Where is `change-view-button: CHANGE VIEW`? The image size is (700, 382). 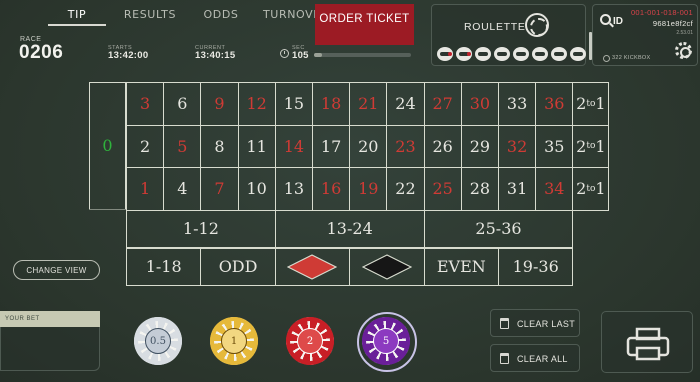
change-view-button: CHANGE VIEW is located at coordinates (56, 270).